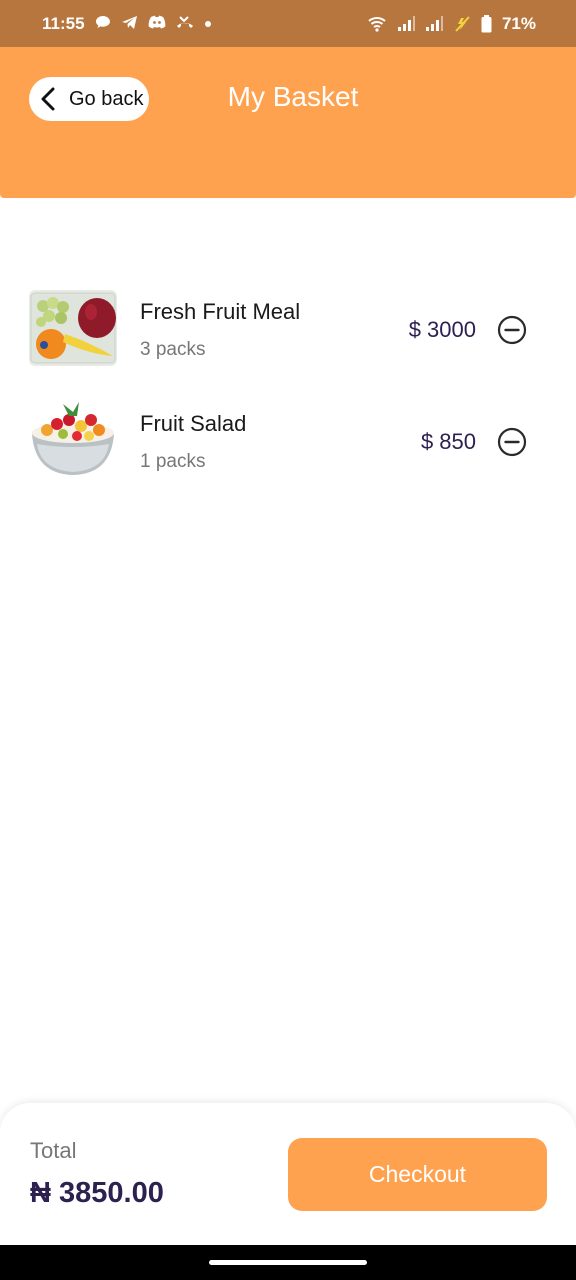 The width and height of the screenshot is (576, 1280). What do you see at coordinates (157, 23) in the screenshot?
I see `discord-icon` at bounding box center [157, 23].